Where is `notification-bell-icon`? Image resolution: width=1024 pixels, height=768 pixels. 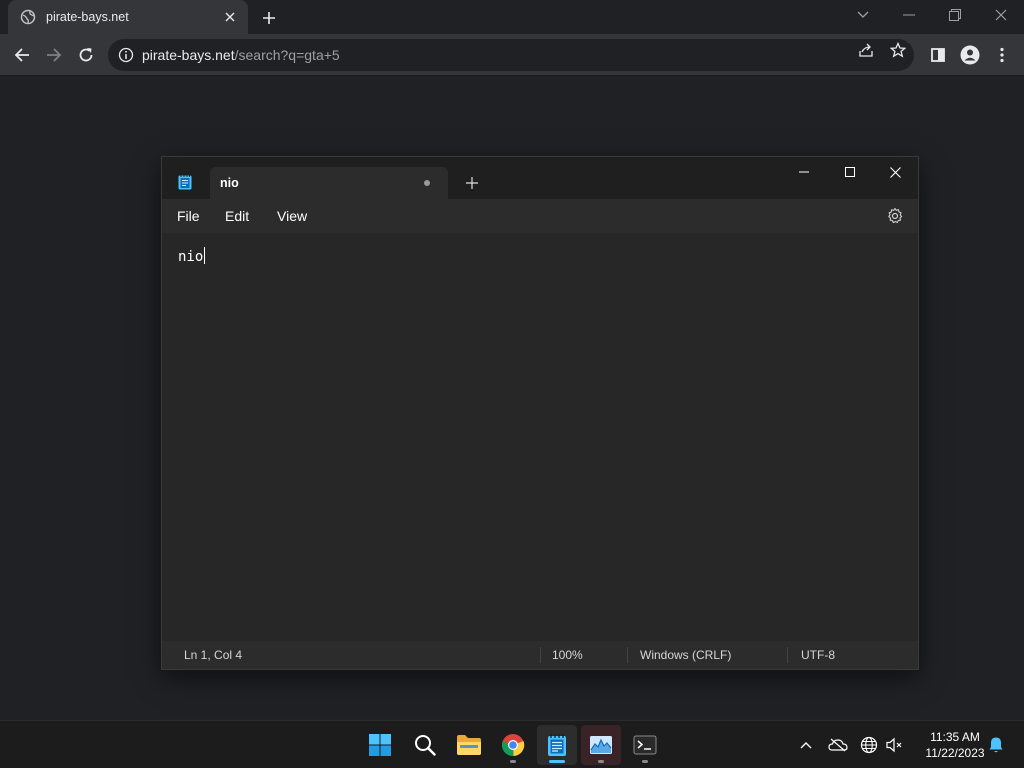
notification-bell-icon is located at coordinates (996, 745).